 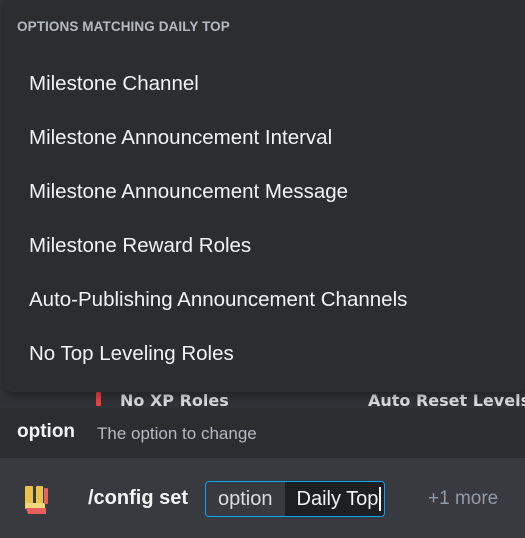 I want to click on option-description: The option to change, so click(x=177, y=433).